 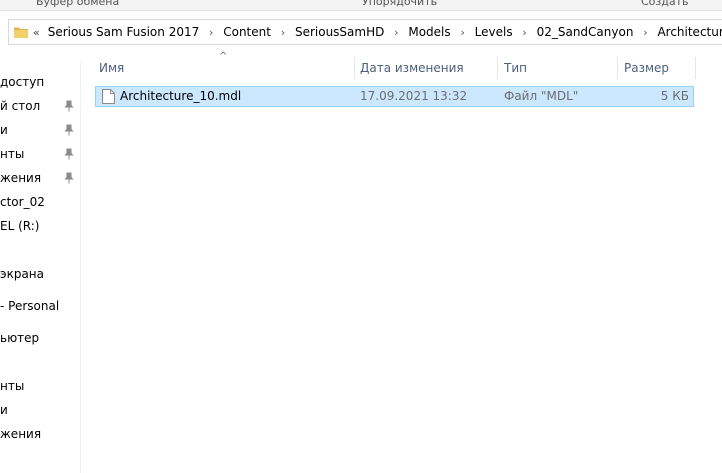 I want to click on nav-item-desktop: й стол, so click(x=37, y=106).